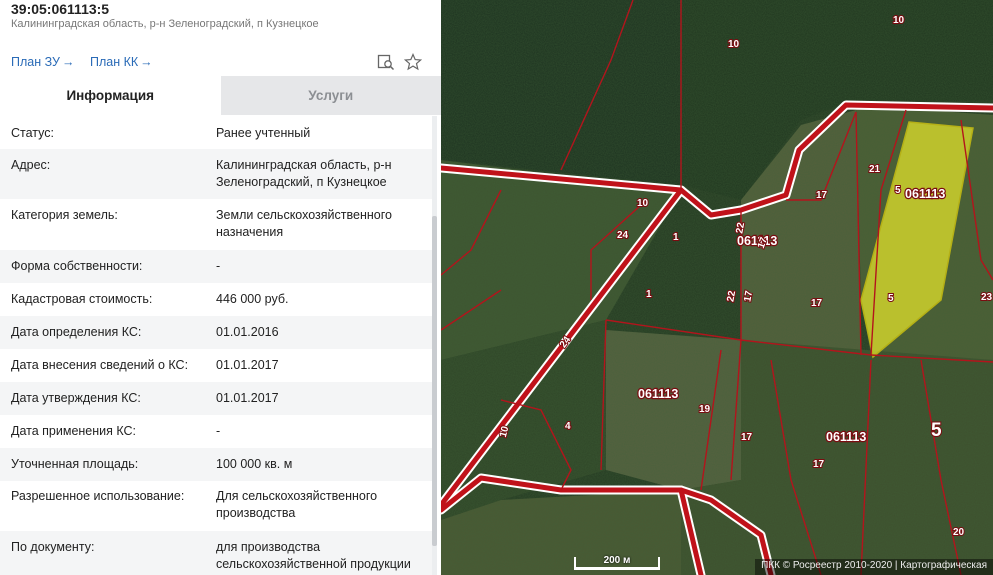 The image size is (993, 575). I want to click on info-row: Форма собственности: -, so click(218, 266).